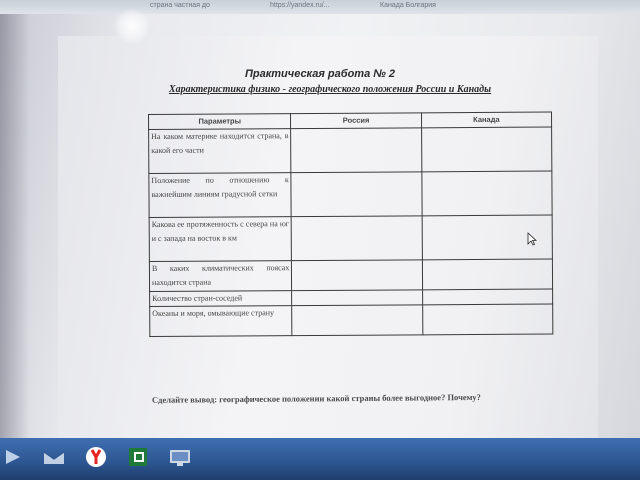 This screenshot has width=640, height=480. What do you see at coordinates (221, 298) in the screenshot?
I see `param-cell: Количество стран-соседей` at bounding box center [221, 298].